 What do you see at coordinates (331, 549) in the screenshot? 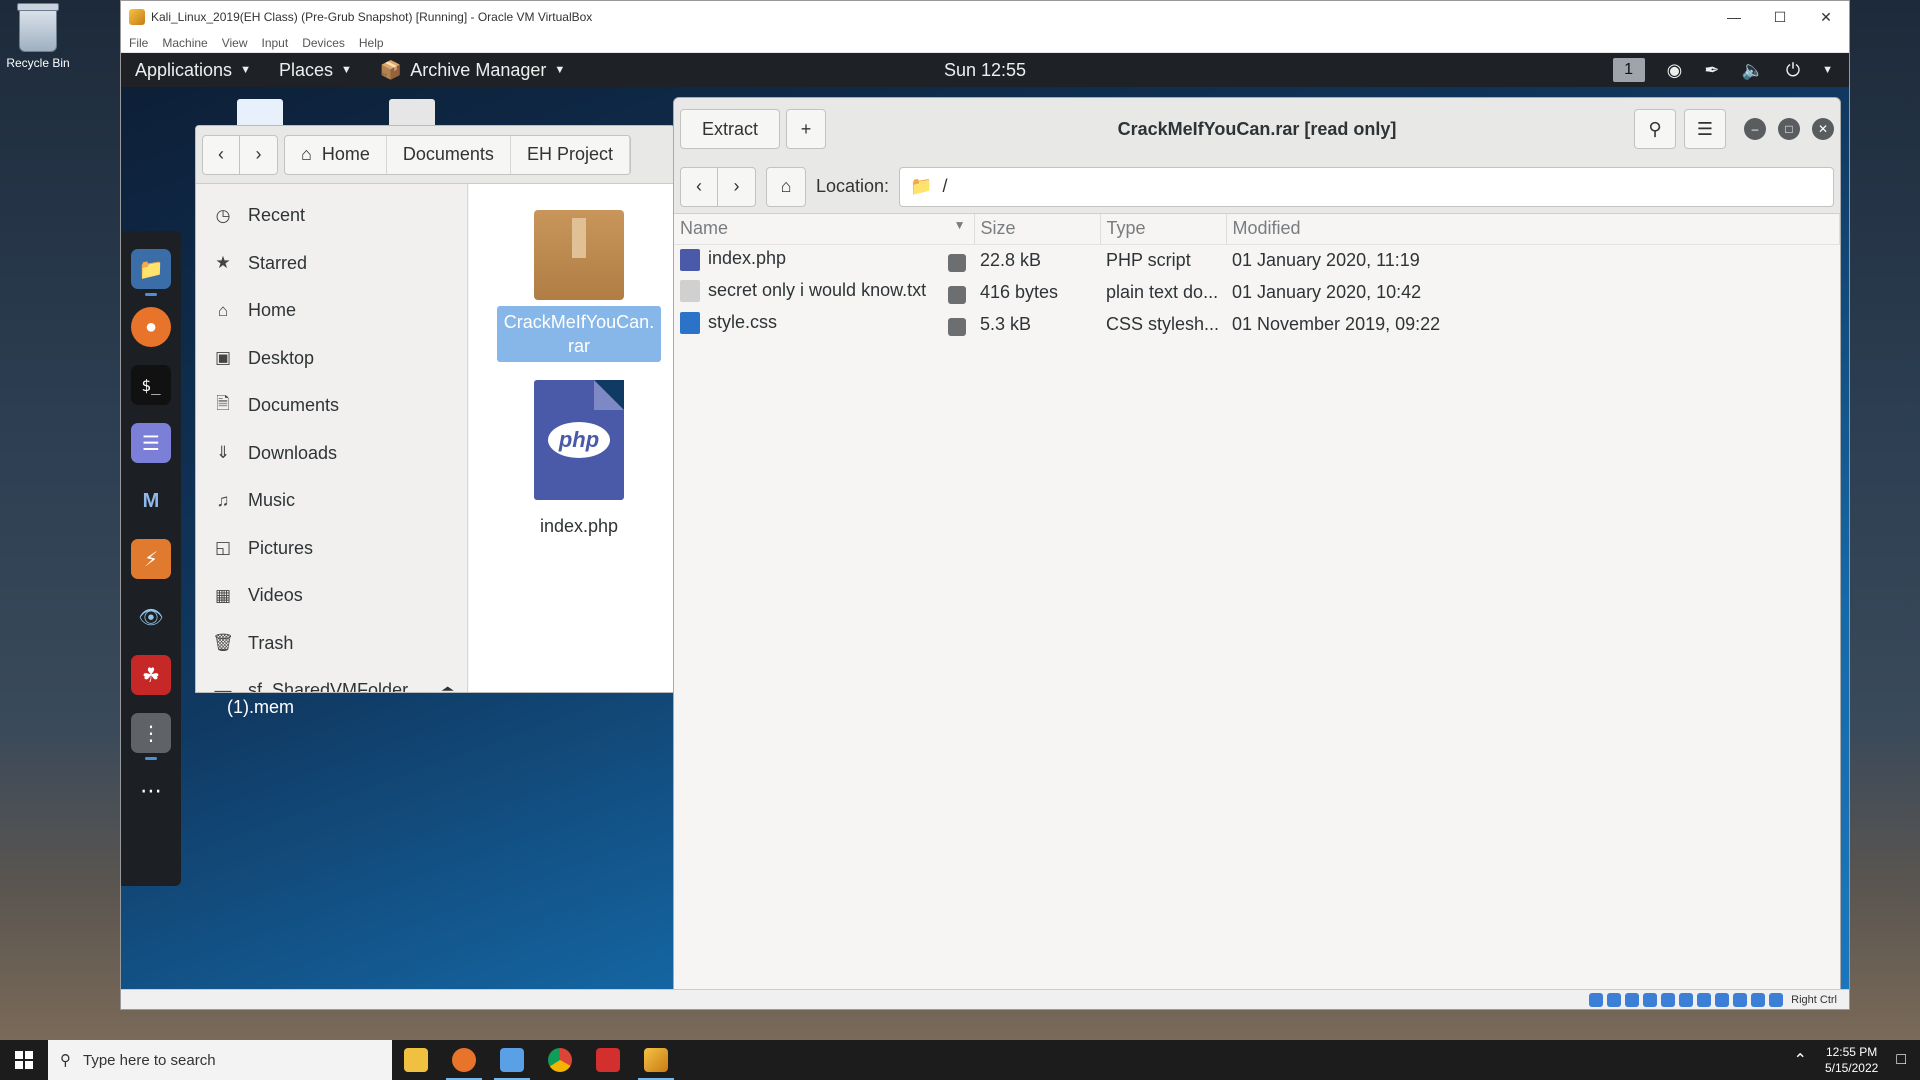
I see `sidebar-item-pictures: ◱ Pictures` at bounding box center [331, 549].